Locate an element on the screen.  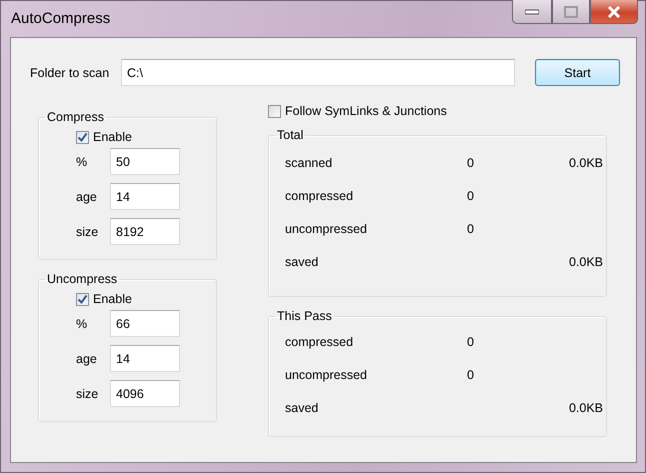
close-button is located at coordinates (614, 12).